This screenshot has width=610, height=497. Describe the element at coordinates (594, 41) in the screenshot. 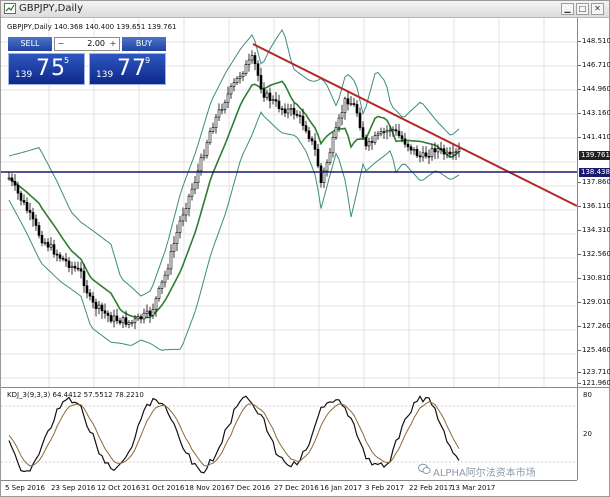

I see `price-label: 148.510` at that location.